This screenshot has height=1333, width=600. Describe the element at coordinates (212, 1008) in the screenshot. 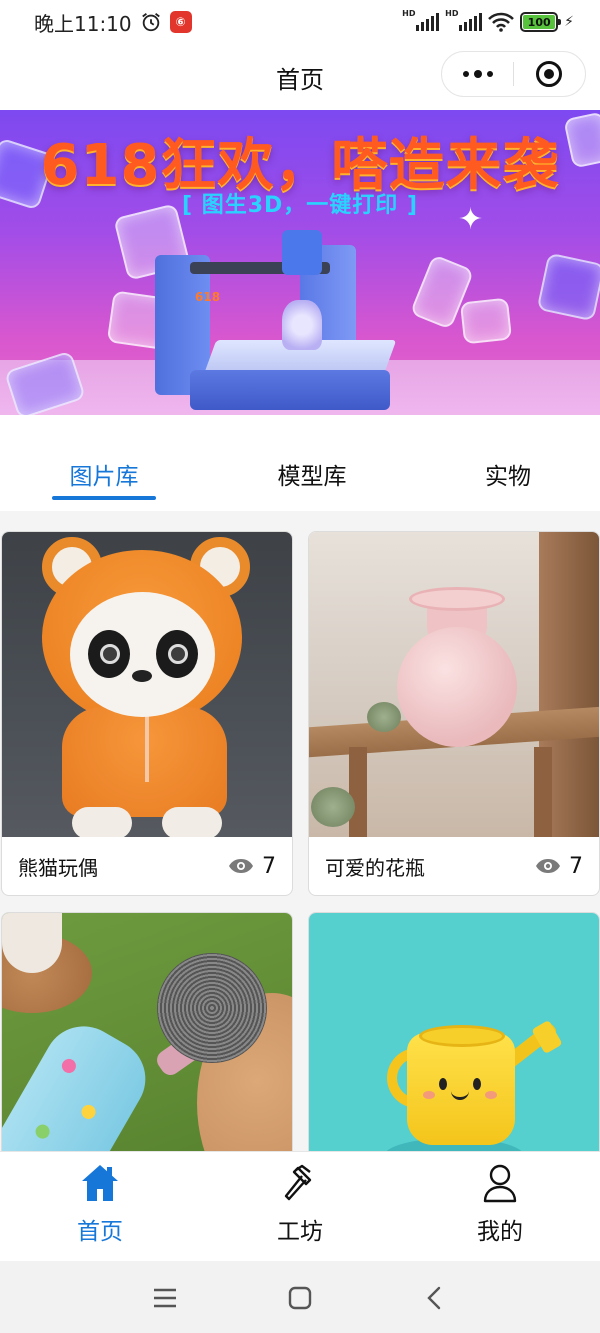

I see `mic-grille` at that location.